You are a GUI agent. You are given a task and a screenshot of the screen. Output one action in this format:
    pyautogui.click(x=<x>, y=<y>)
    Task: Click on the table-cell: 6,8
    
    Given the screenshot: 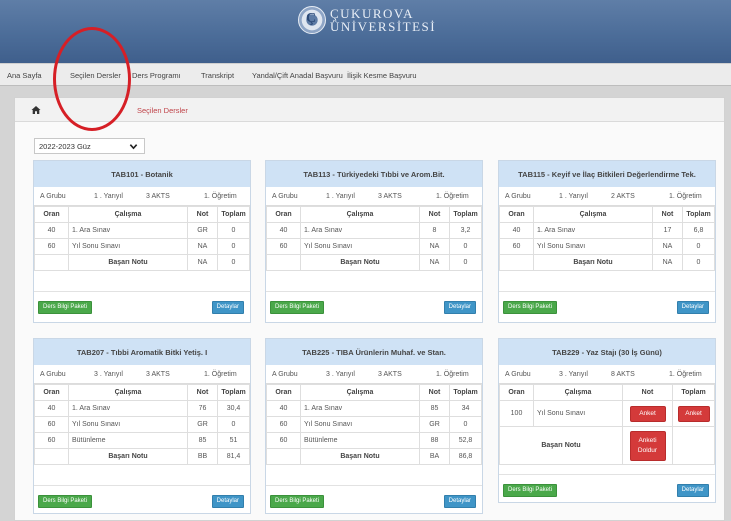 What is the action you would take?
    pyautogui.click(x=698, y=230)
    